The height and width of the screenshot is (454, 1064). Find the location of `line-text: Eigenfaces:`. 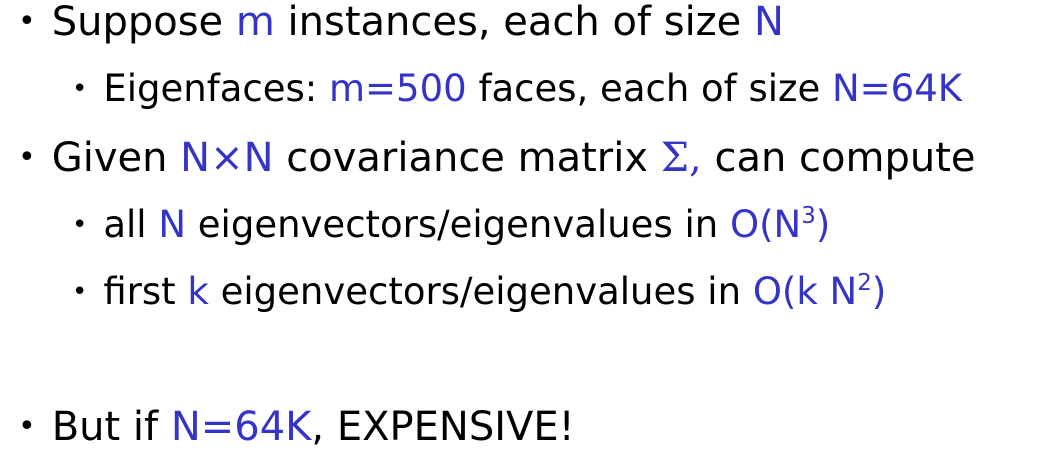

line-text: Eigenfaces: is located at coordinates (216, 88).